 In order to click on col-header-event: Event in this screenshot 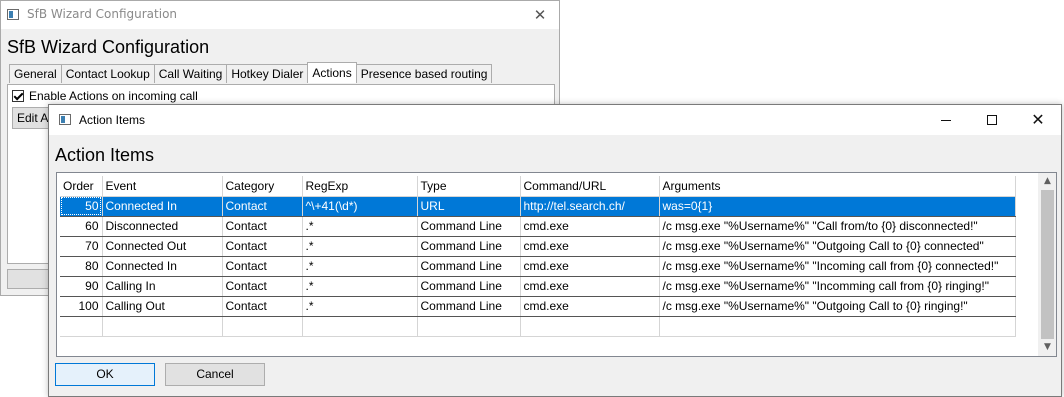, I will do `click(162, 186)`.